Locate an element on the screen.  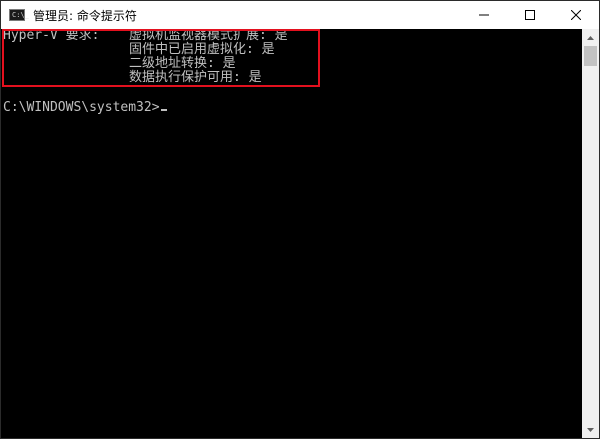
cmd-app-icon: C:\_ is located at coordinates (19, 15).